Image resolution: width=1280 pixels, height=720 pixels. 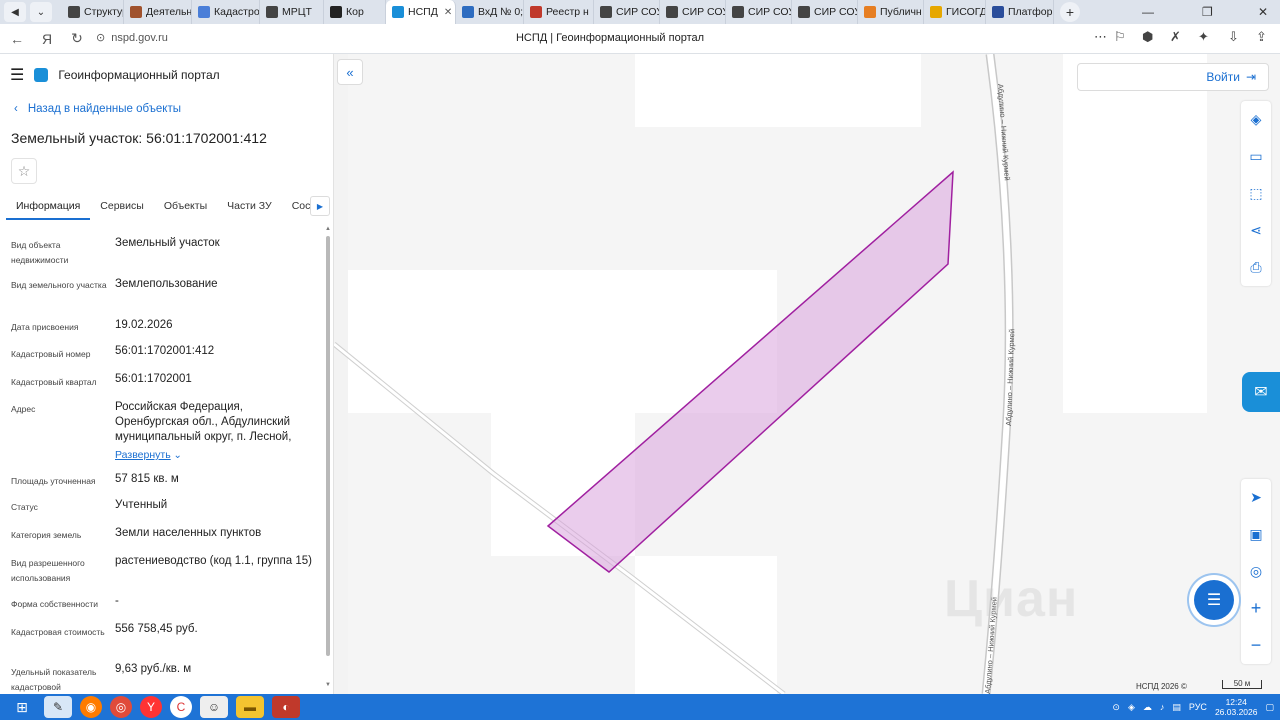 I want to click on scroll-up-icon: ▲, so click(x=328, y=229).